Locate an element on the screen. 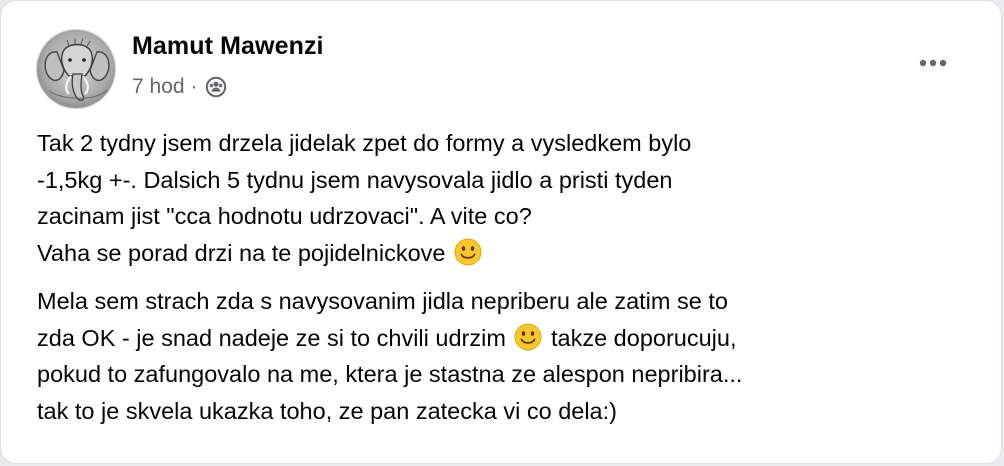  post-time: 7 hod is located at coordinates (158, 87).